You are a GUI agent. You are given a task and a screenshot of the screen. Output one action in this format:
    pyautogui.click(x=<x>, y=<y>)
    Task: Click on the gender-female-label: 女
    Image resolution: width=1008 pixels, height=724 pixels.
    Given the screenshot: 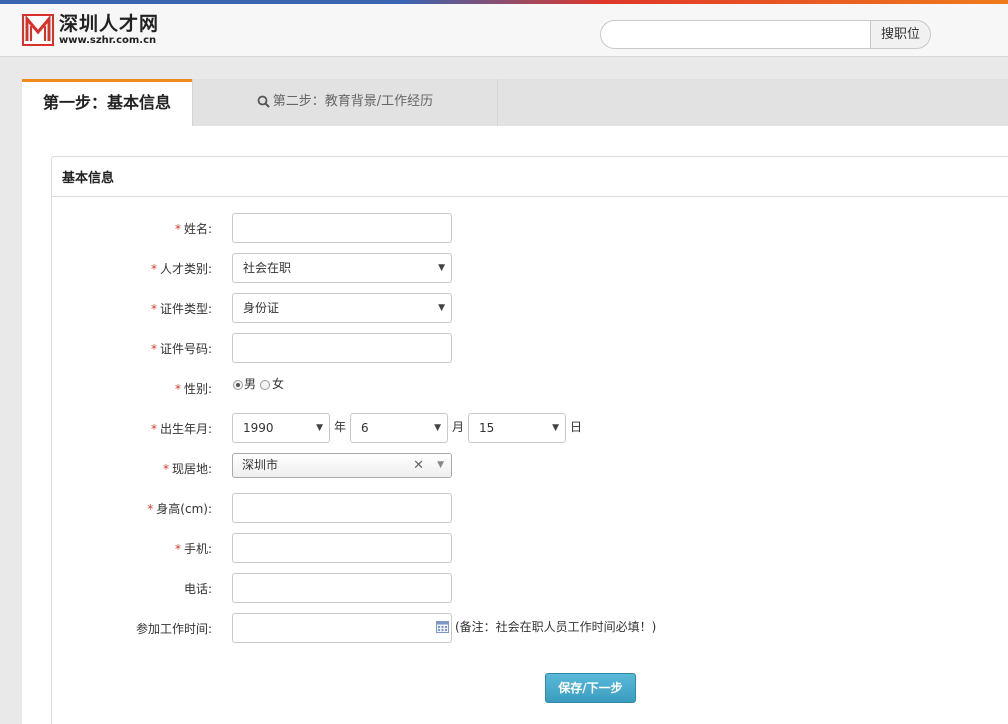 What is the action you would take?
    pyautogui.click(x=278, y=384)
    